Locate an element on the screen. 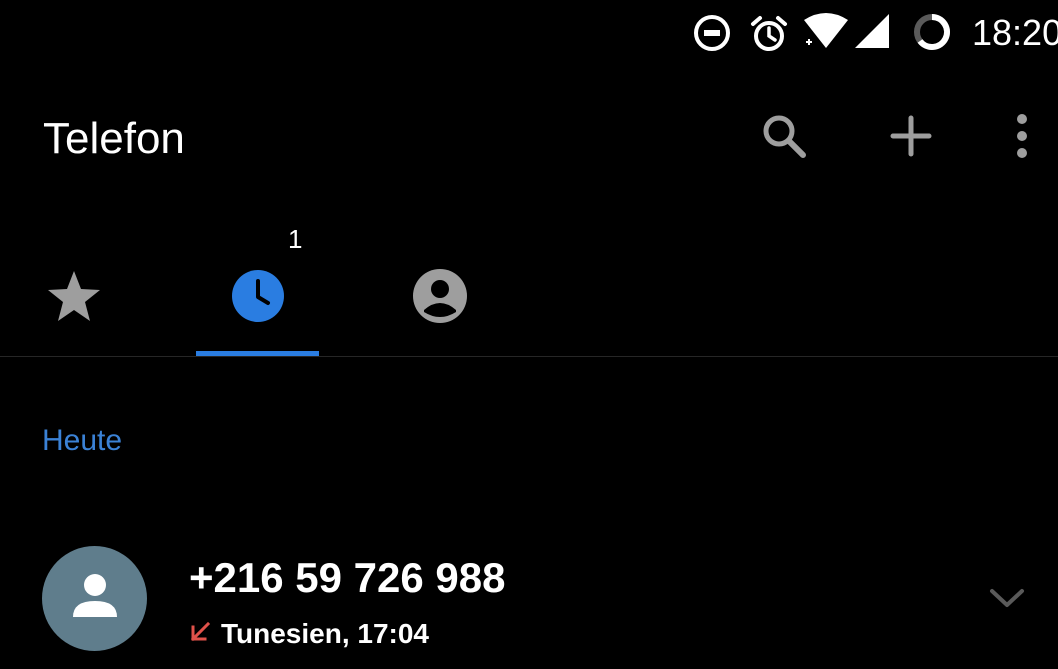  call-meta: Tunesien, 17:04 is located at coordinates (309, 634).